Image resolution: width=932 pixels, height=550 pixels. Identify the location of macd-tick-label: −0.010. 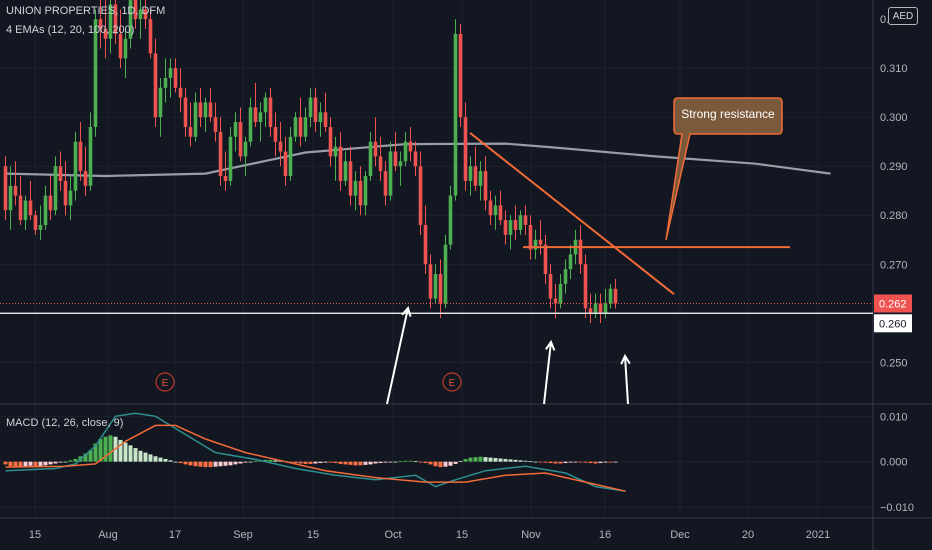
(897, 508).